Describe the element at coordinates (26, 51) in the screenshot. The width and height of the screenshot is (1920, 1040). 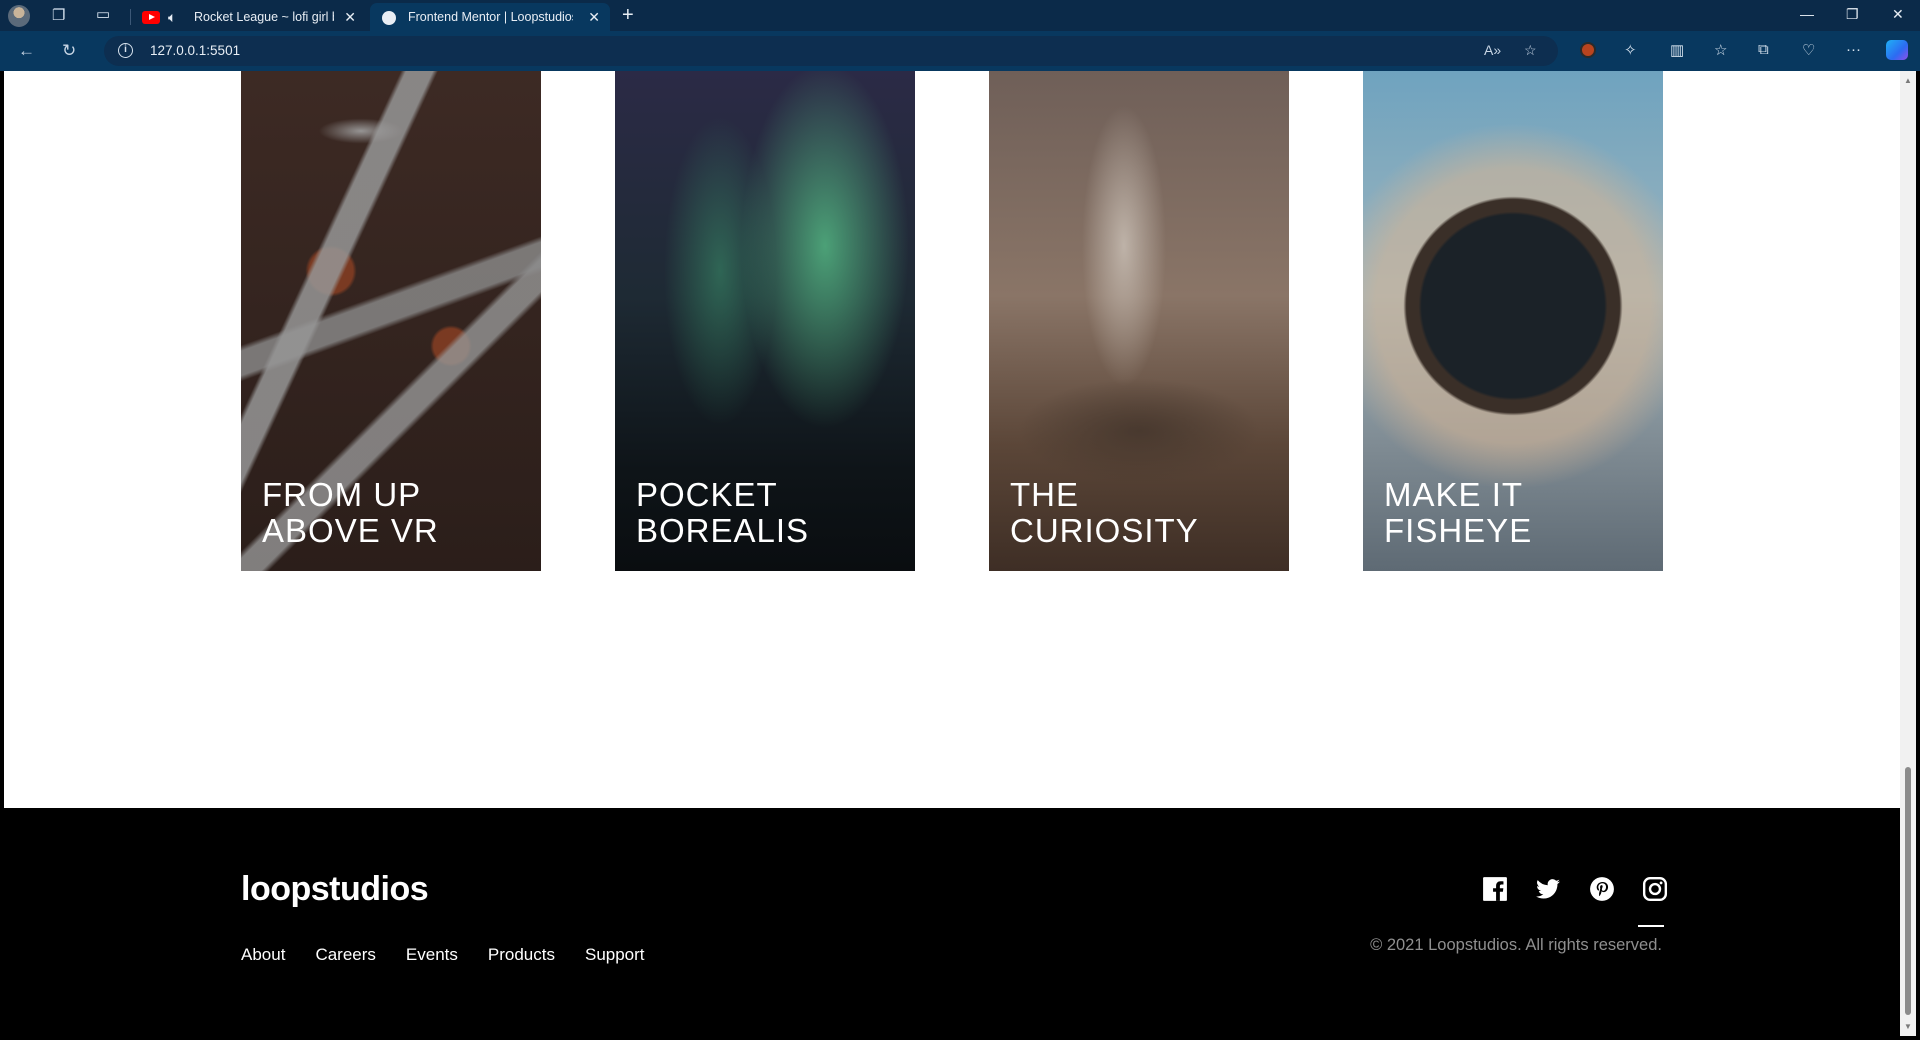
I see `back-icon: ←` at that location.